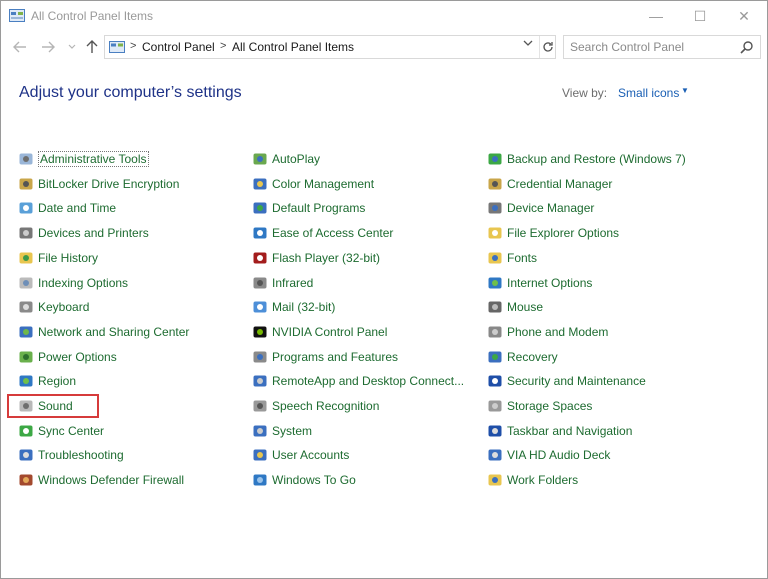 This screenshot has height=579, width=768. Describe the element at coordinates (662, 47) in the screenshot. I see `search-input: Search Control Panel` at that location.